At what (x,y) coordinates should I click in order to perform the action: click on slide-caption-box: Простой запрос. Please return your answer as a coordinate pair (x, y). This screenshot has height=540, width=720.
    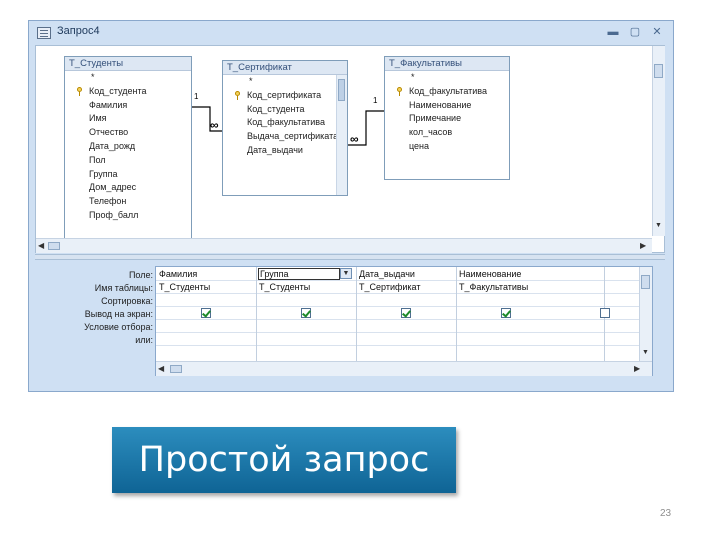
    Looking at the image, I should click on (284, 460).